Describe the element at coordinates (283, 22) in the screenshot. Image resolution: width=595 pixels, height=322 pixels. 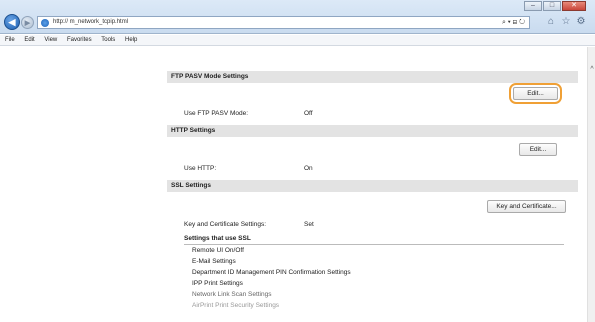
I see `address-bar: http:// m_network_tcpip.html ⌕ ▾ ⊟ ↻` at that location.